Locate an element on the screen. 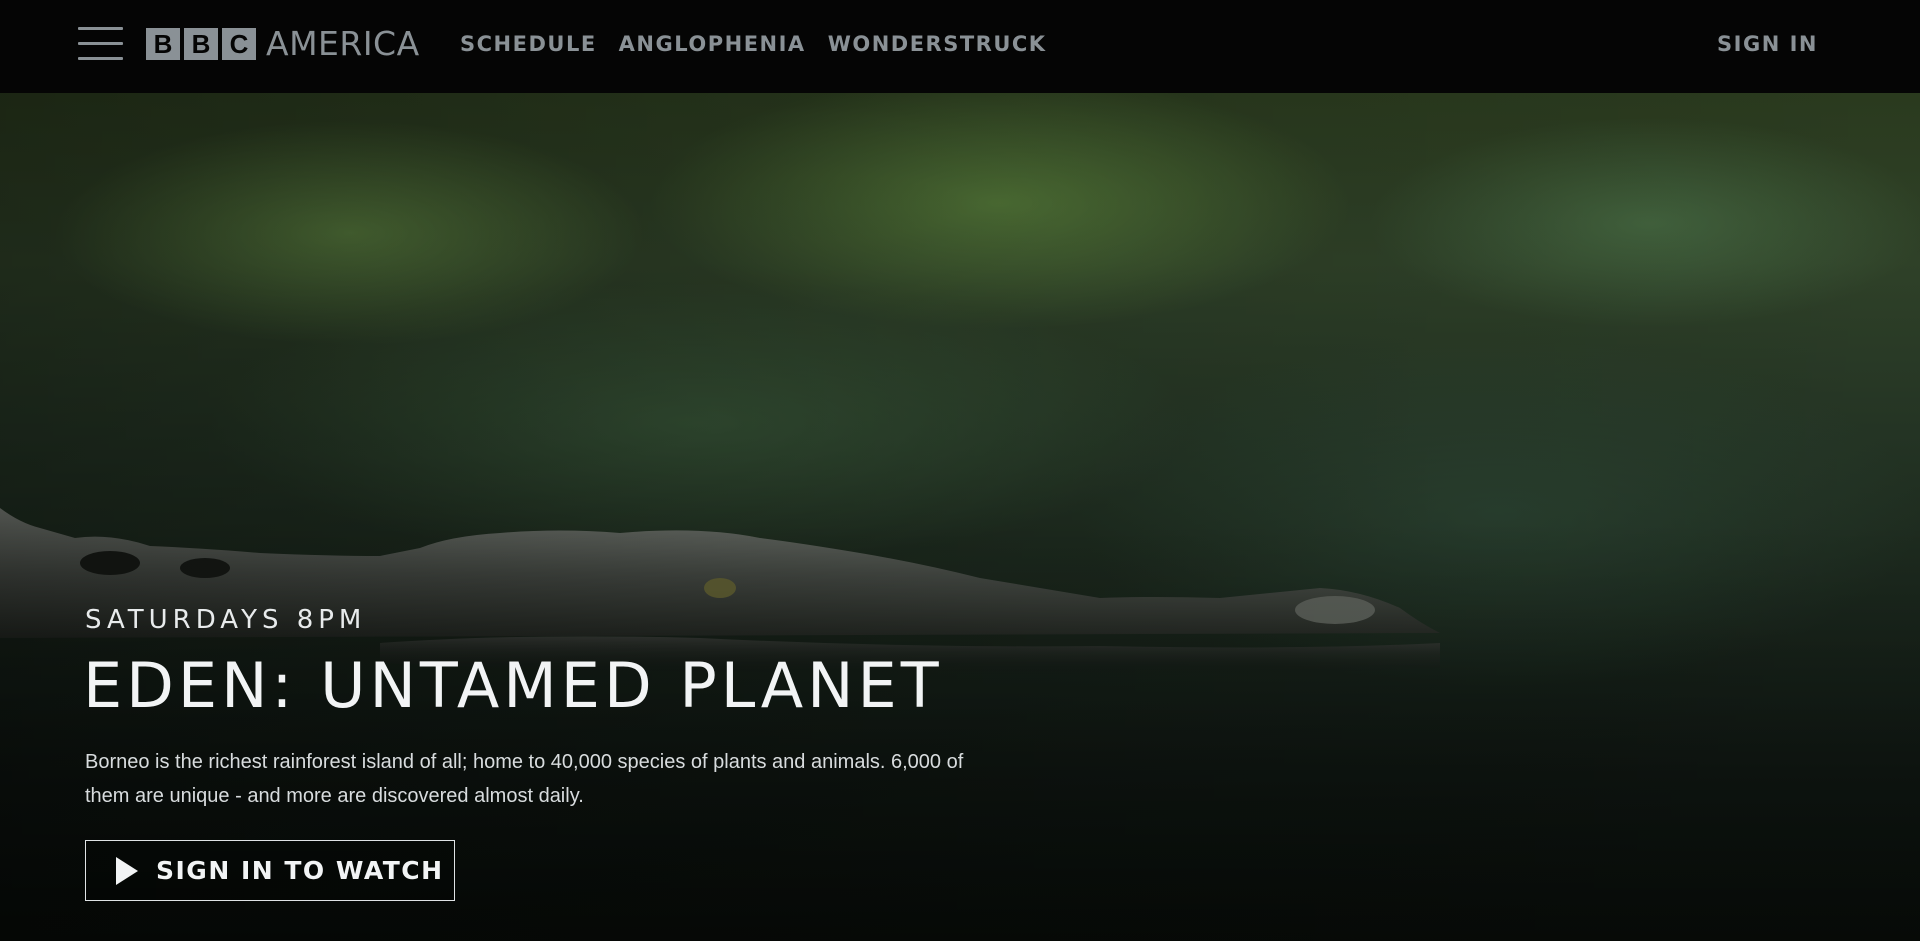 This screenshot has width=1920, height=941. hamburger-menu-icon is located at coordinates (100, 44).